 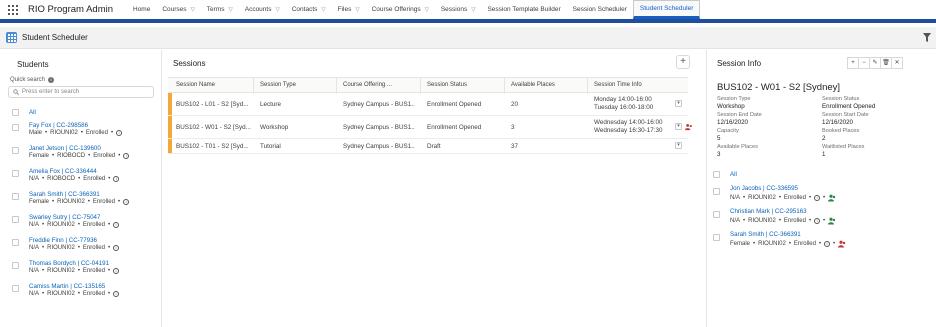 What do you see at coordinates (258, 9) in the screenshot?
I see `nav-tab-label: Accounts` at bounding box center [258, 9].